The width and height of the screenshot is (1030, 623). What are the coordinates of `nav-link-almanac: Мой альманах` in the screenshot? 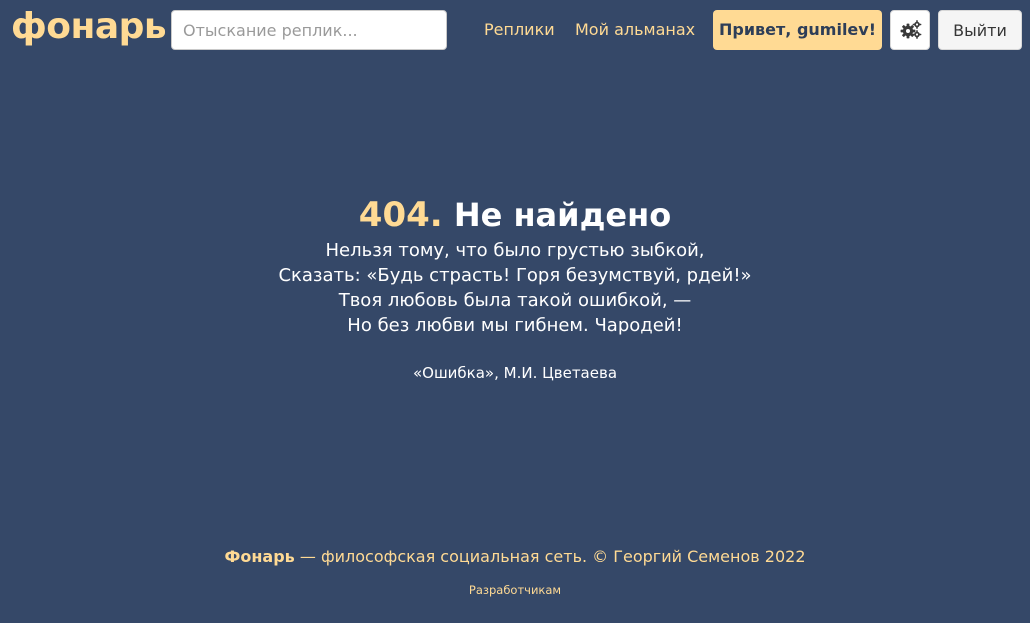 It's located at (635, 30).